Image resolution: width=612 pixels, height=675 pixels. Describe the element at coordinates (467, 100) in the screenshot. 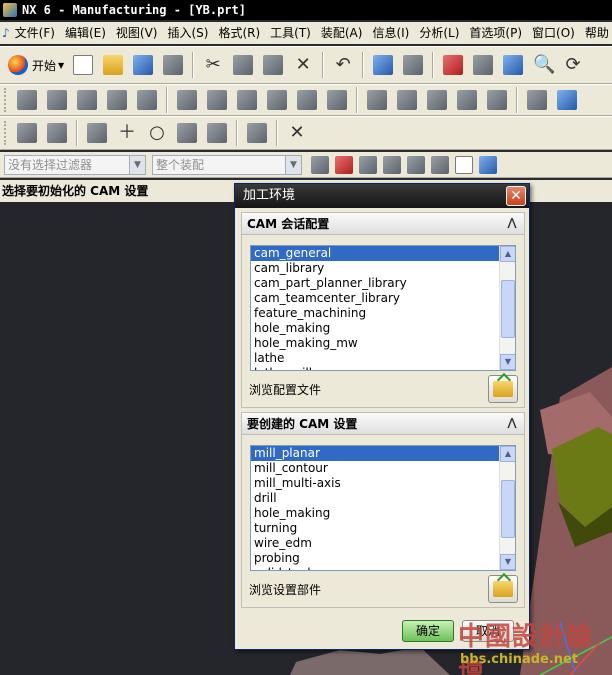

I see `simulate-button` at that location.